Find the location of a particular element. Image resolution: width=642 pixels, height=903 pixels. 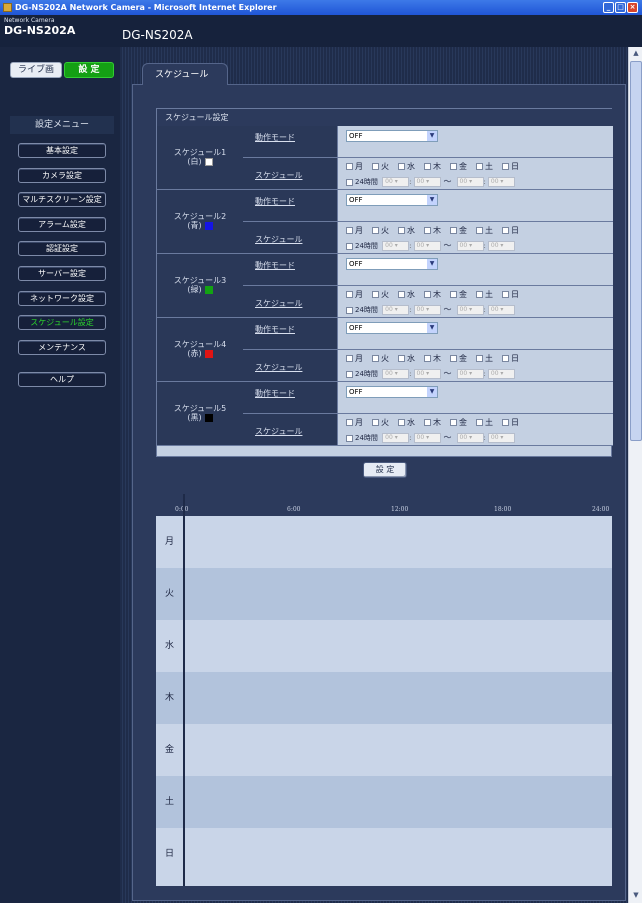

scrollbar: ▲ ▼ is located at coordinates (635, 475).